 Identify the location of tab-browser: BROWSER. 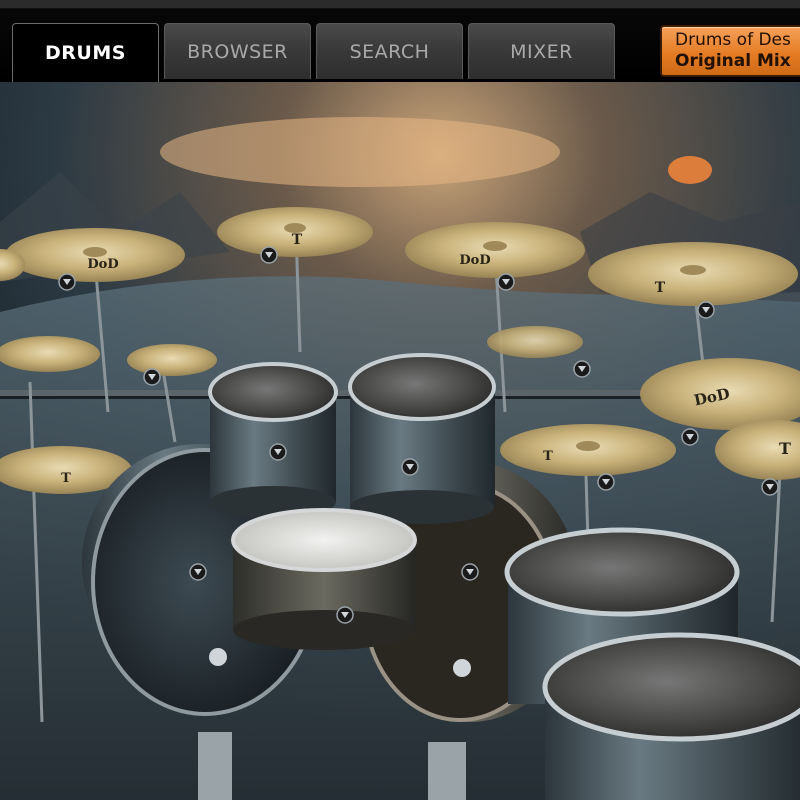
(237, 51).